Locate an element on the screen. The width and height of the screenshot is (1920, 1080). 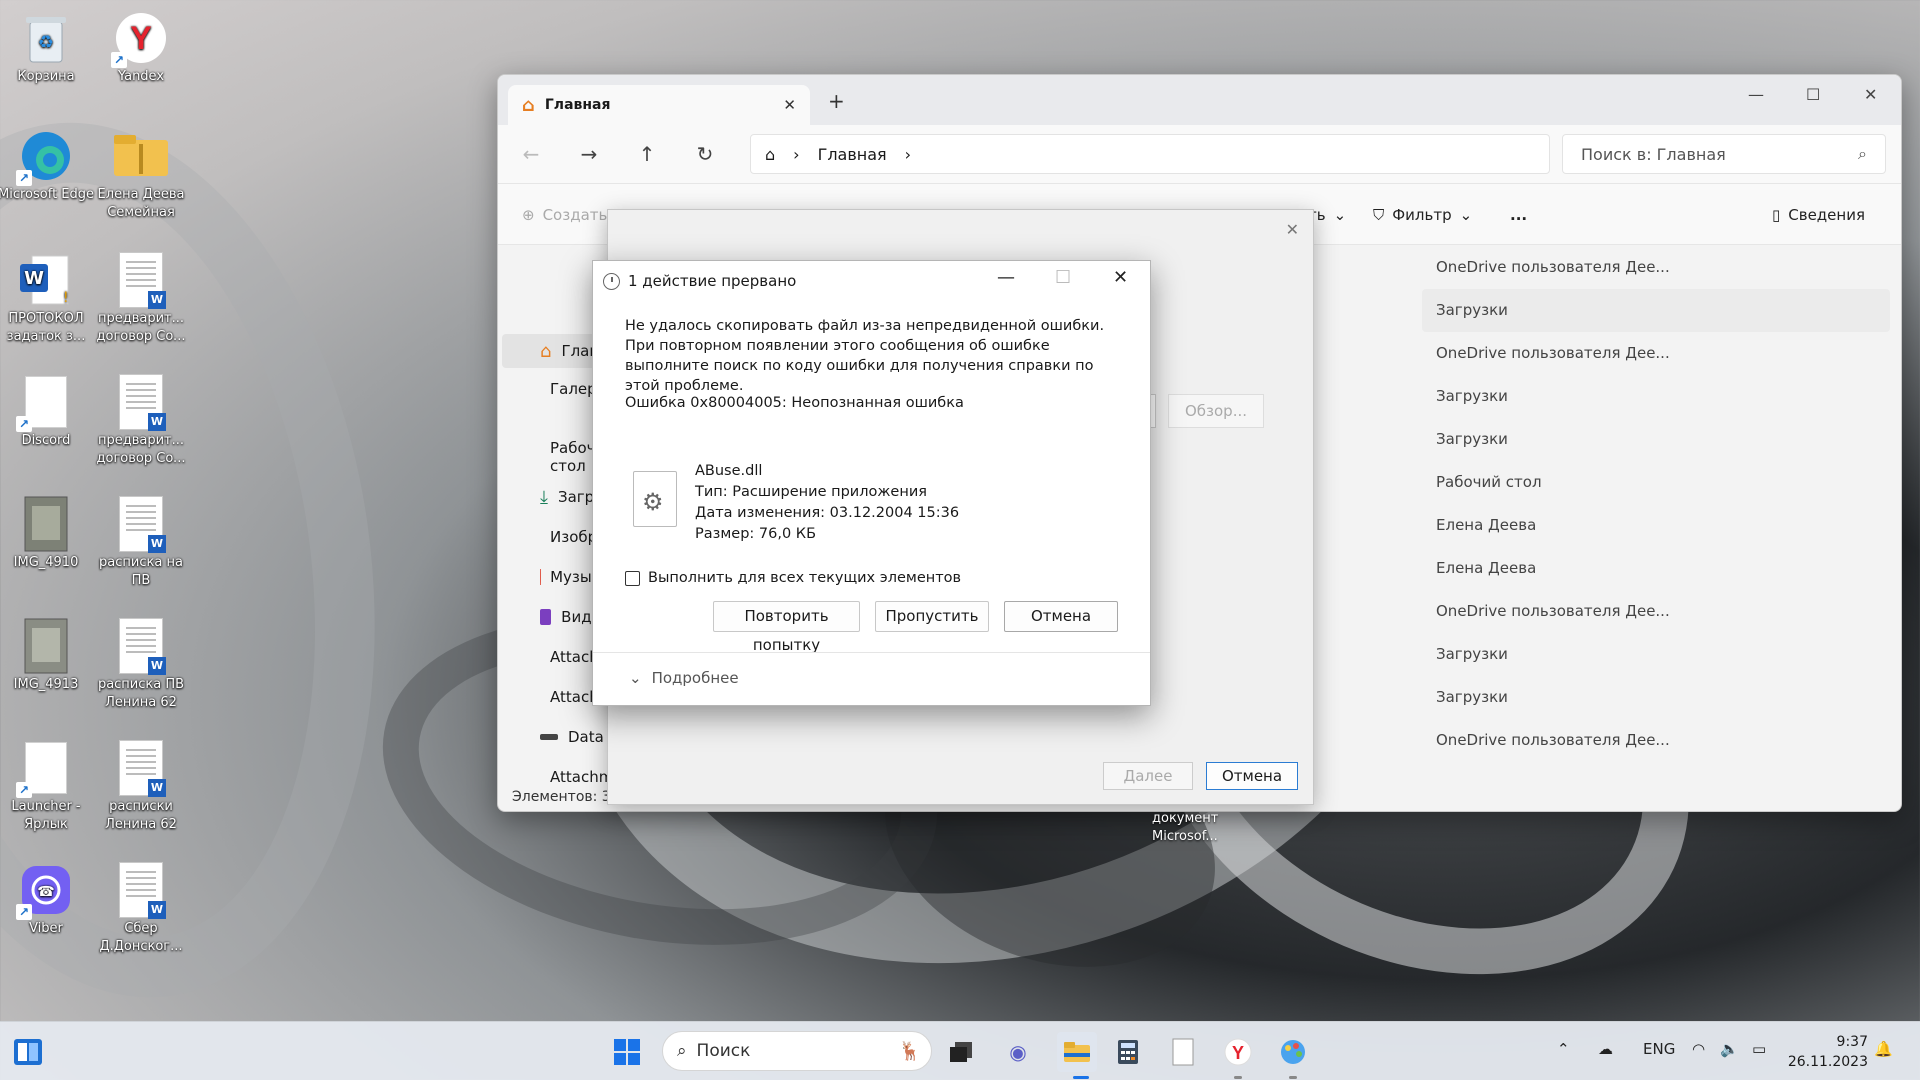
file-explorer-taskbar-icon is located at coordinates (1077, 1052).